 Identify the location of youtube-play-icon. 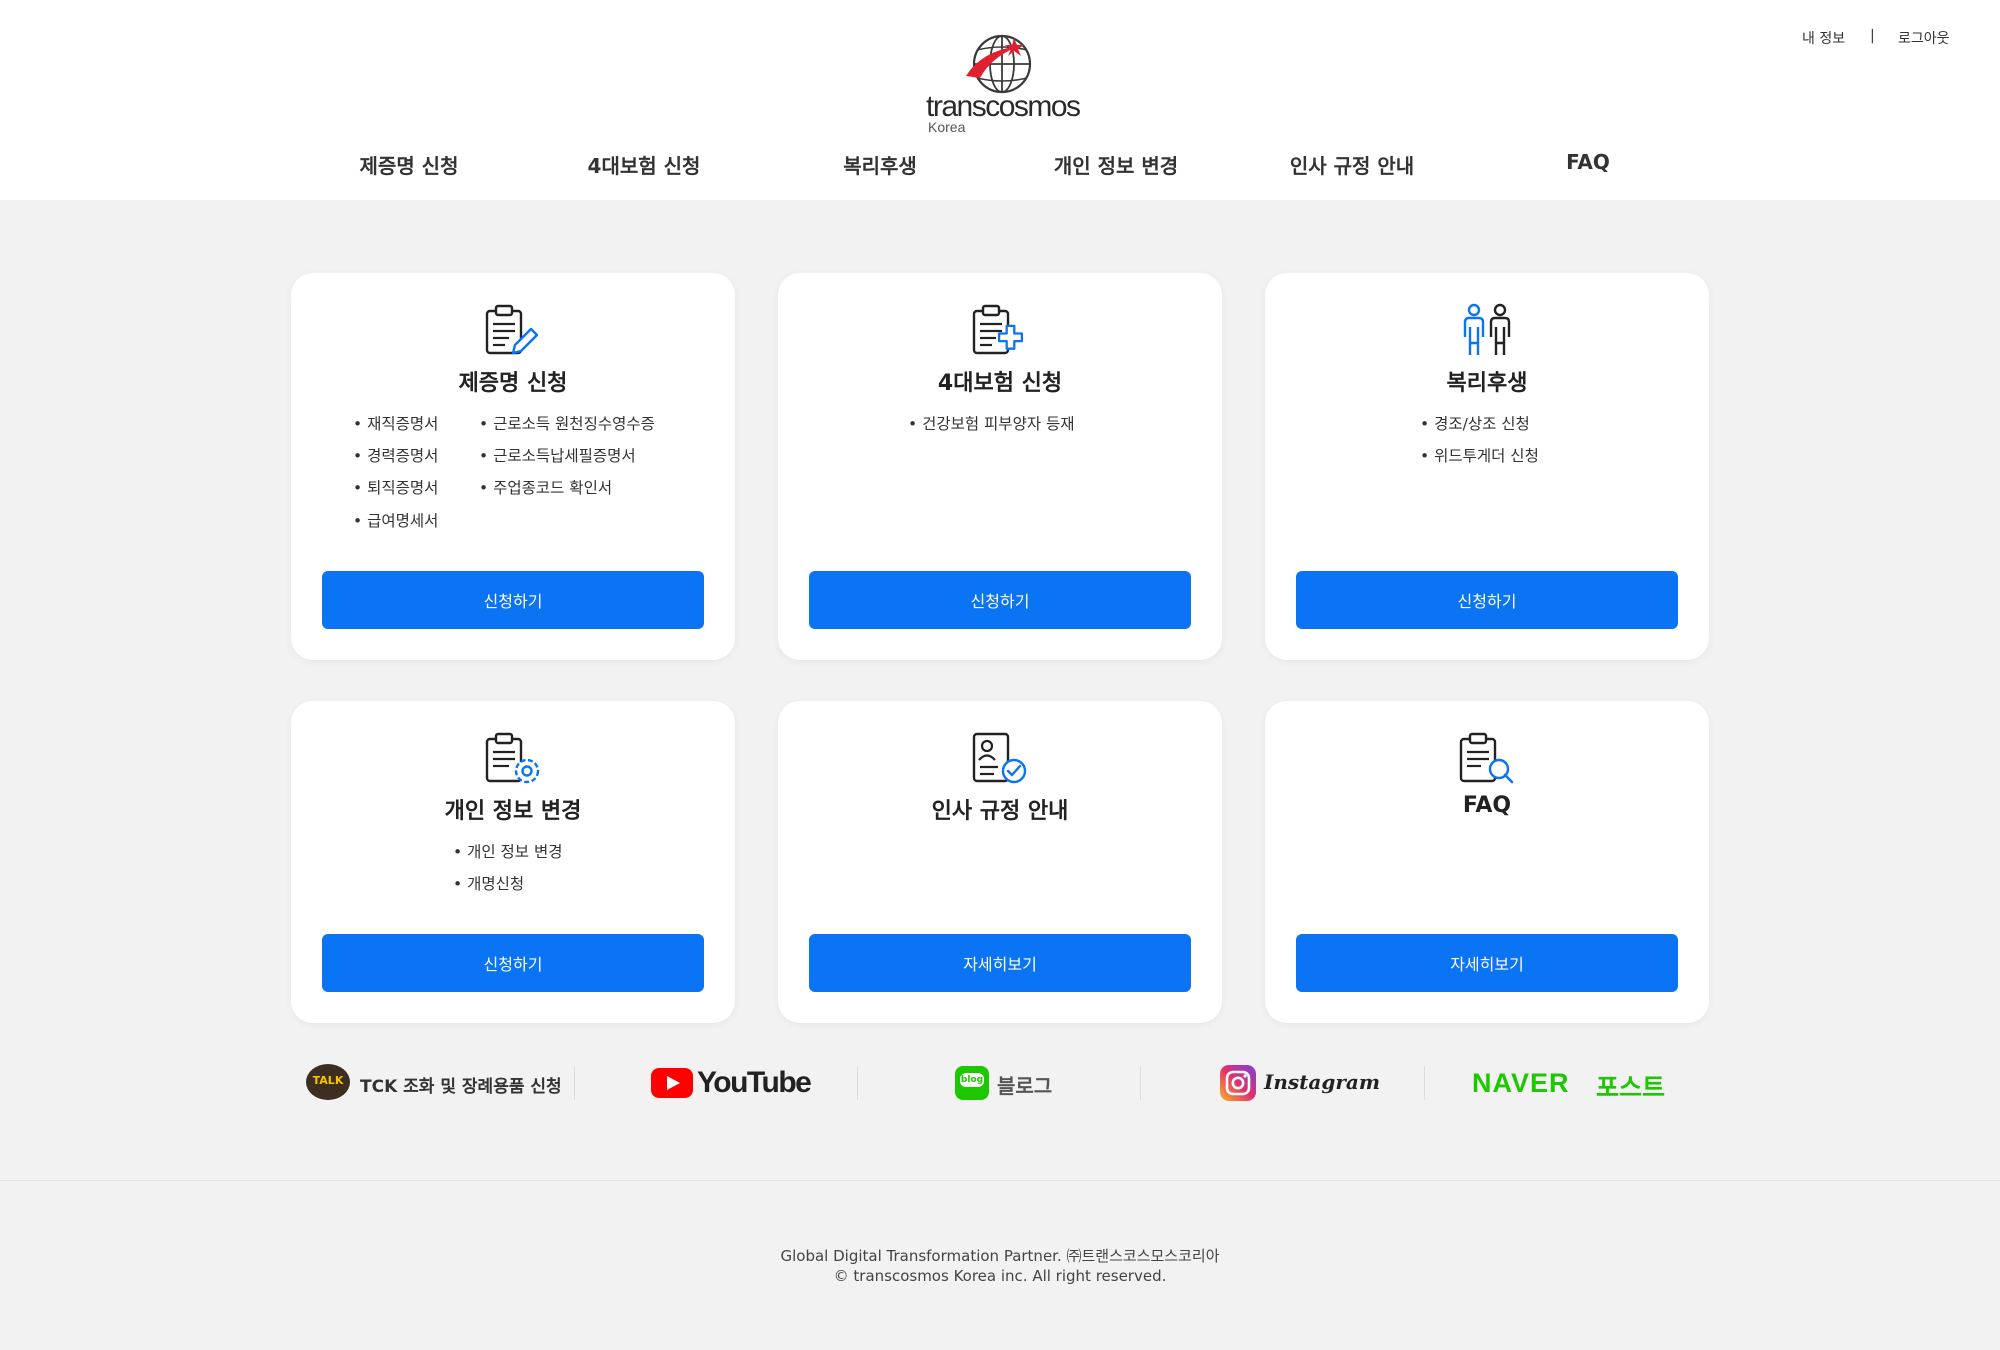
(672, 1083).